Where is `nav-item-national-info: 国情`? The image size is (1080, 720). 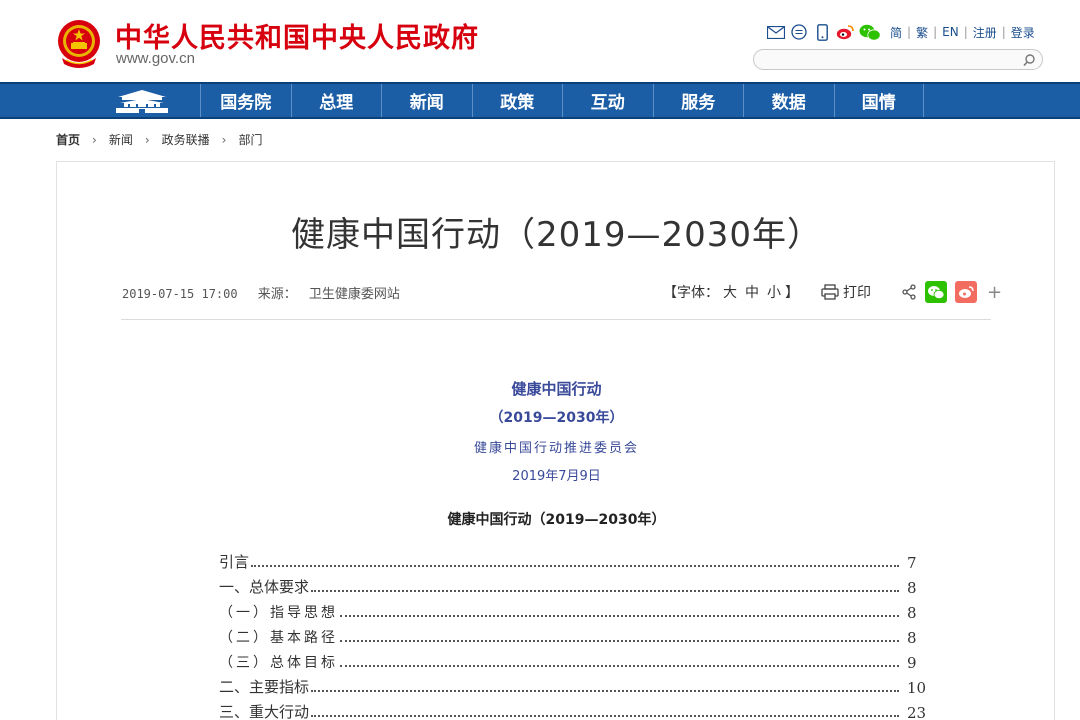 nav-item-national-info: 国情 is located at coordinates (878, 100).